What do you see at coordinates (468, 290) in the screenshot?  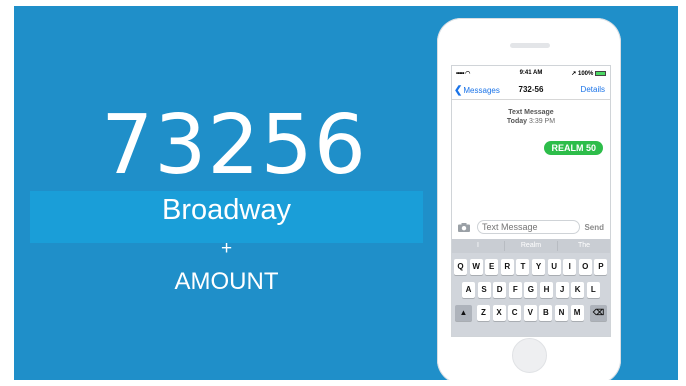 I see `key-a: A` at bounding box center [468, 290].